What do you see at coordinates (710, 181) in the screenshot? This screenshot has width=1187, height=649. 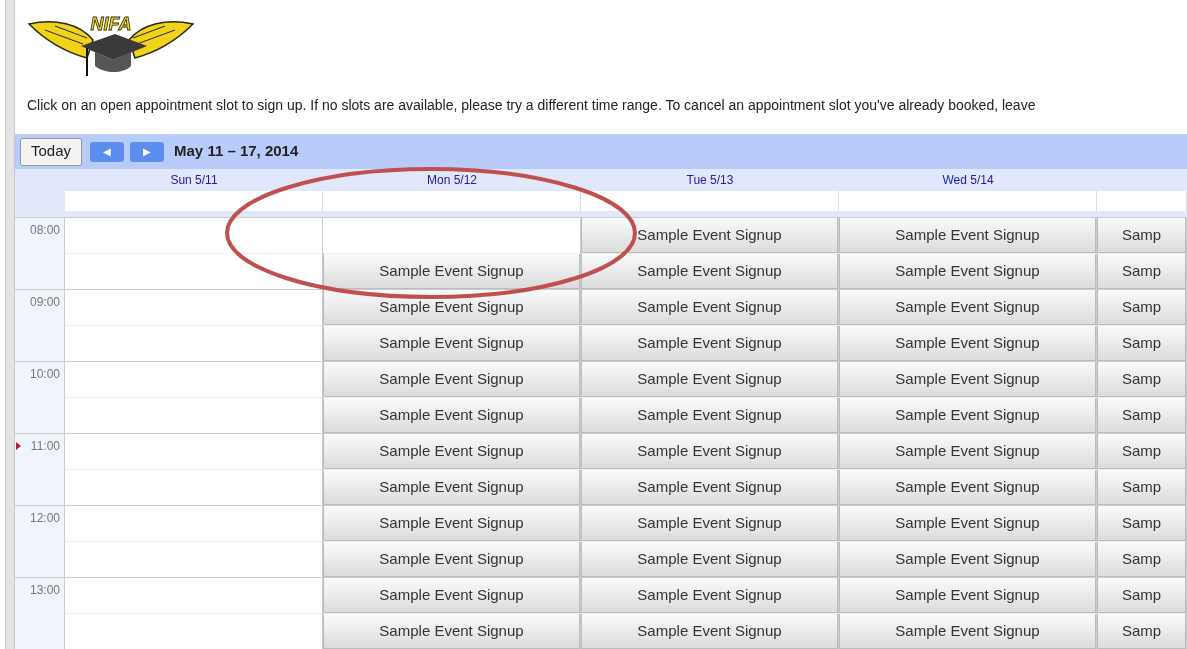 I see `day-heading: Tue 5/13` at bounding box center [710, 181].